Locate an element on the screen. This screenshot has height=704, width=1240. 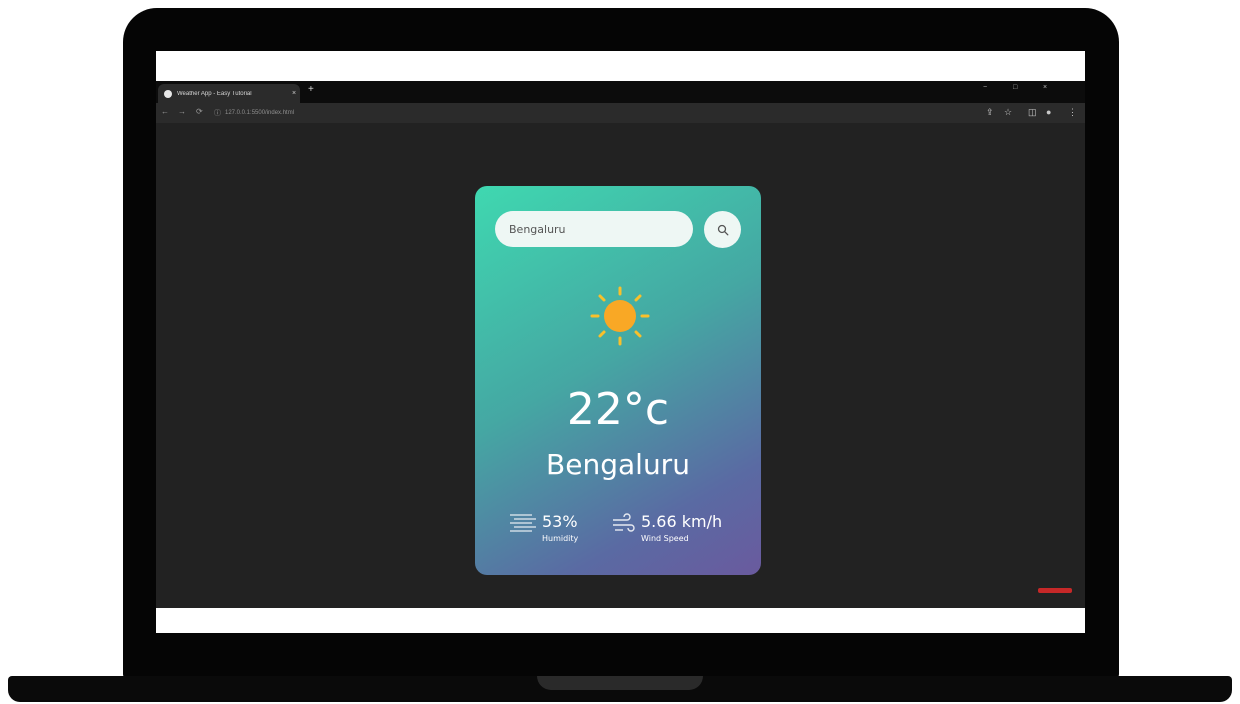
share-icon: ⇪ is located at coordinates (990, 112).